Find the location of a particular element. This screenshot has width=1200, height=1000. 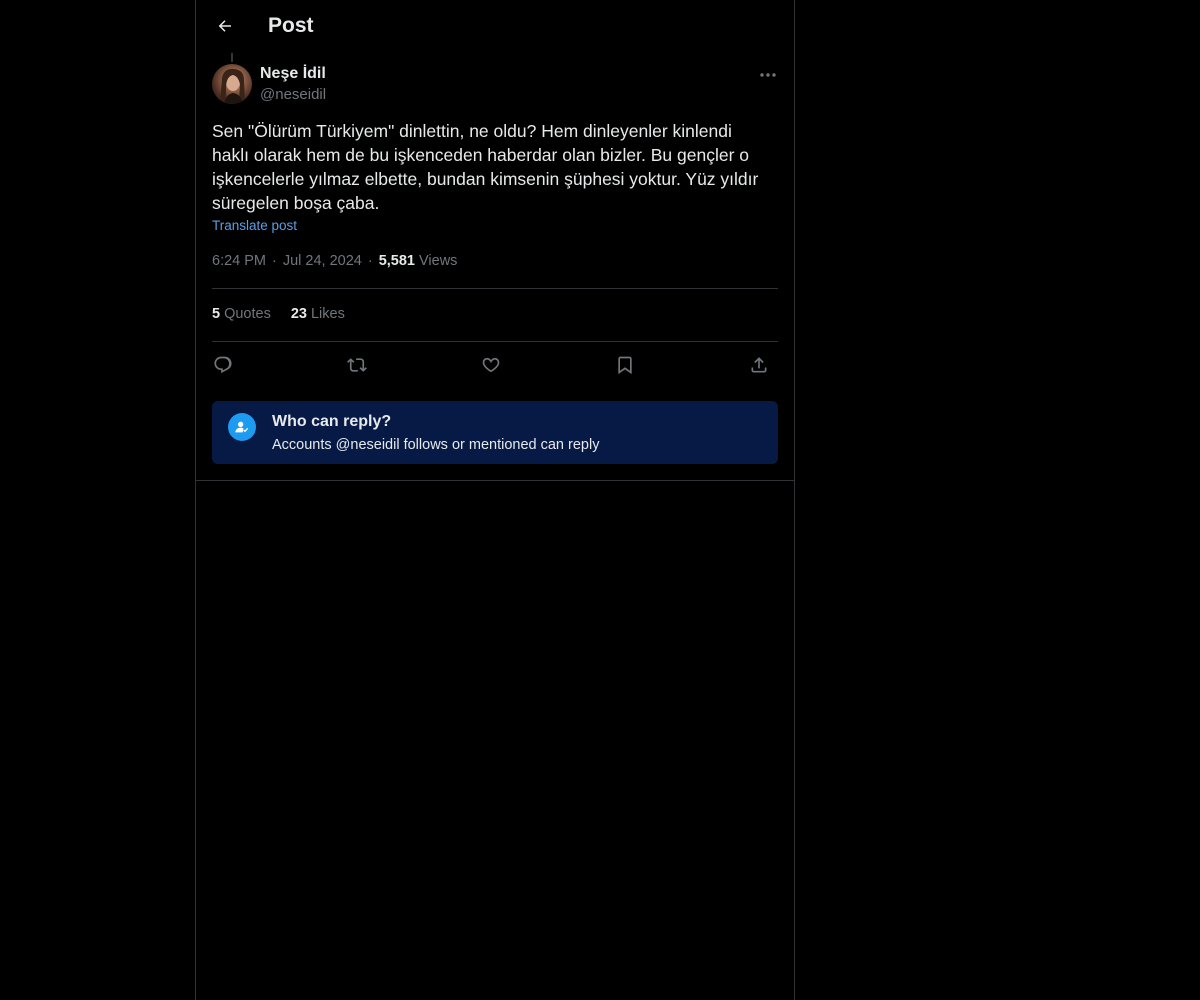

like-button is located at coordinates (491, 365).